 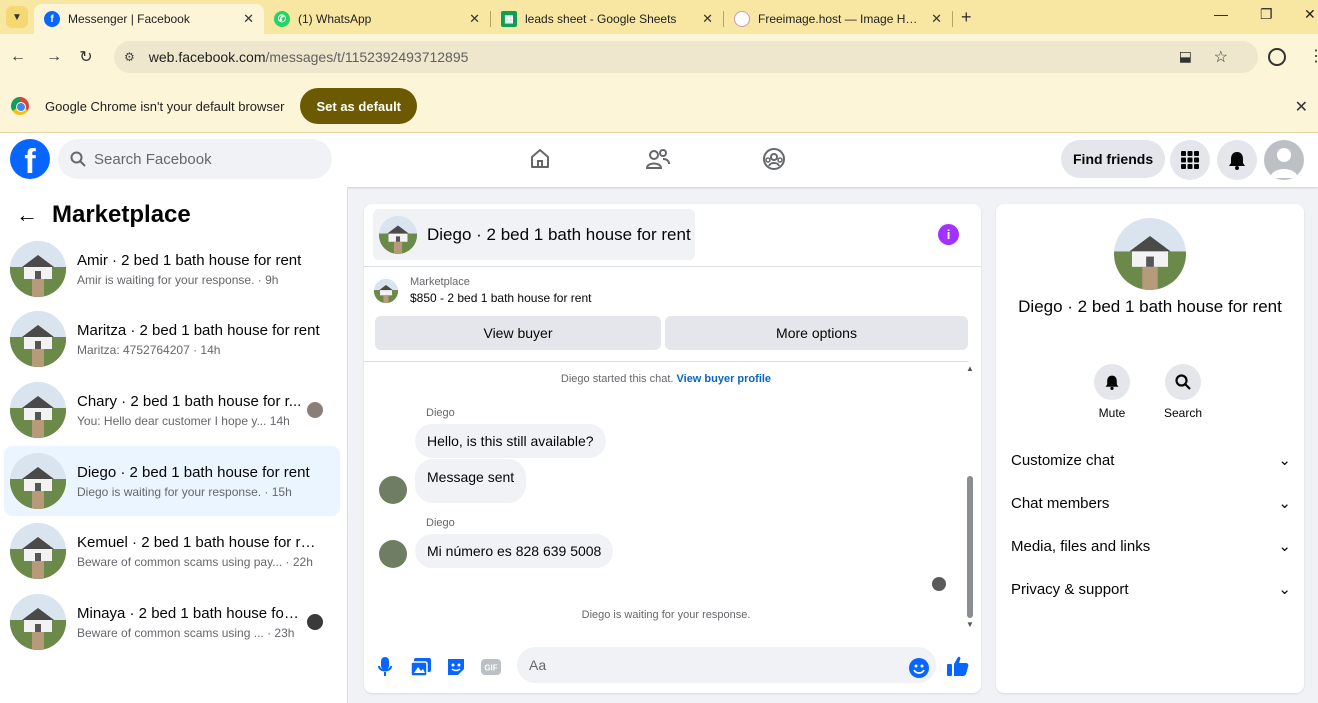 I want to click on profile-icon, so click(x=1277, y=57).